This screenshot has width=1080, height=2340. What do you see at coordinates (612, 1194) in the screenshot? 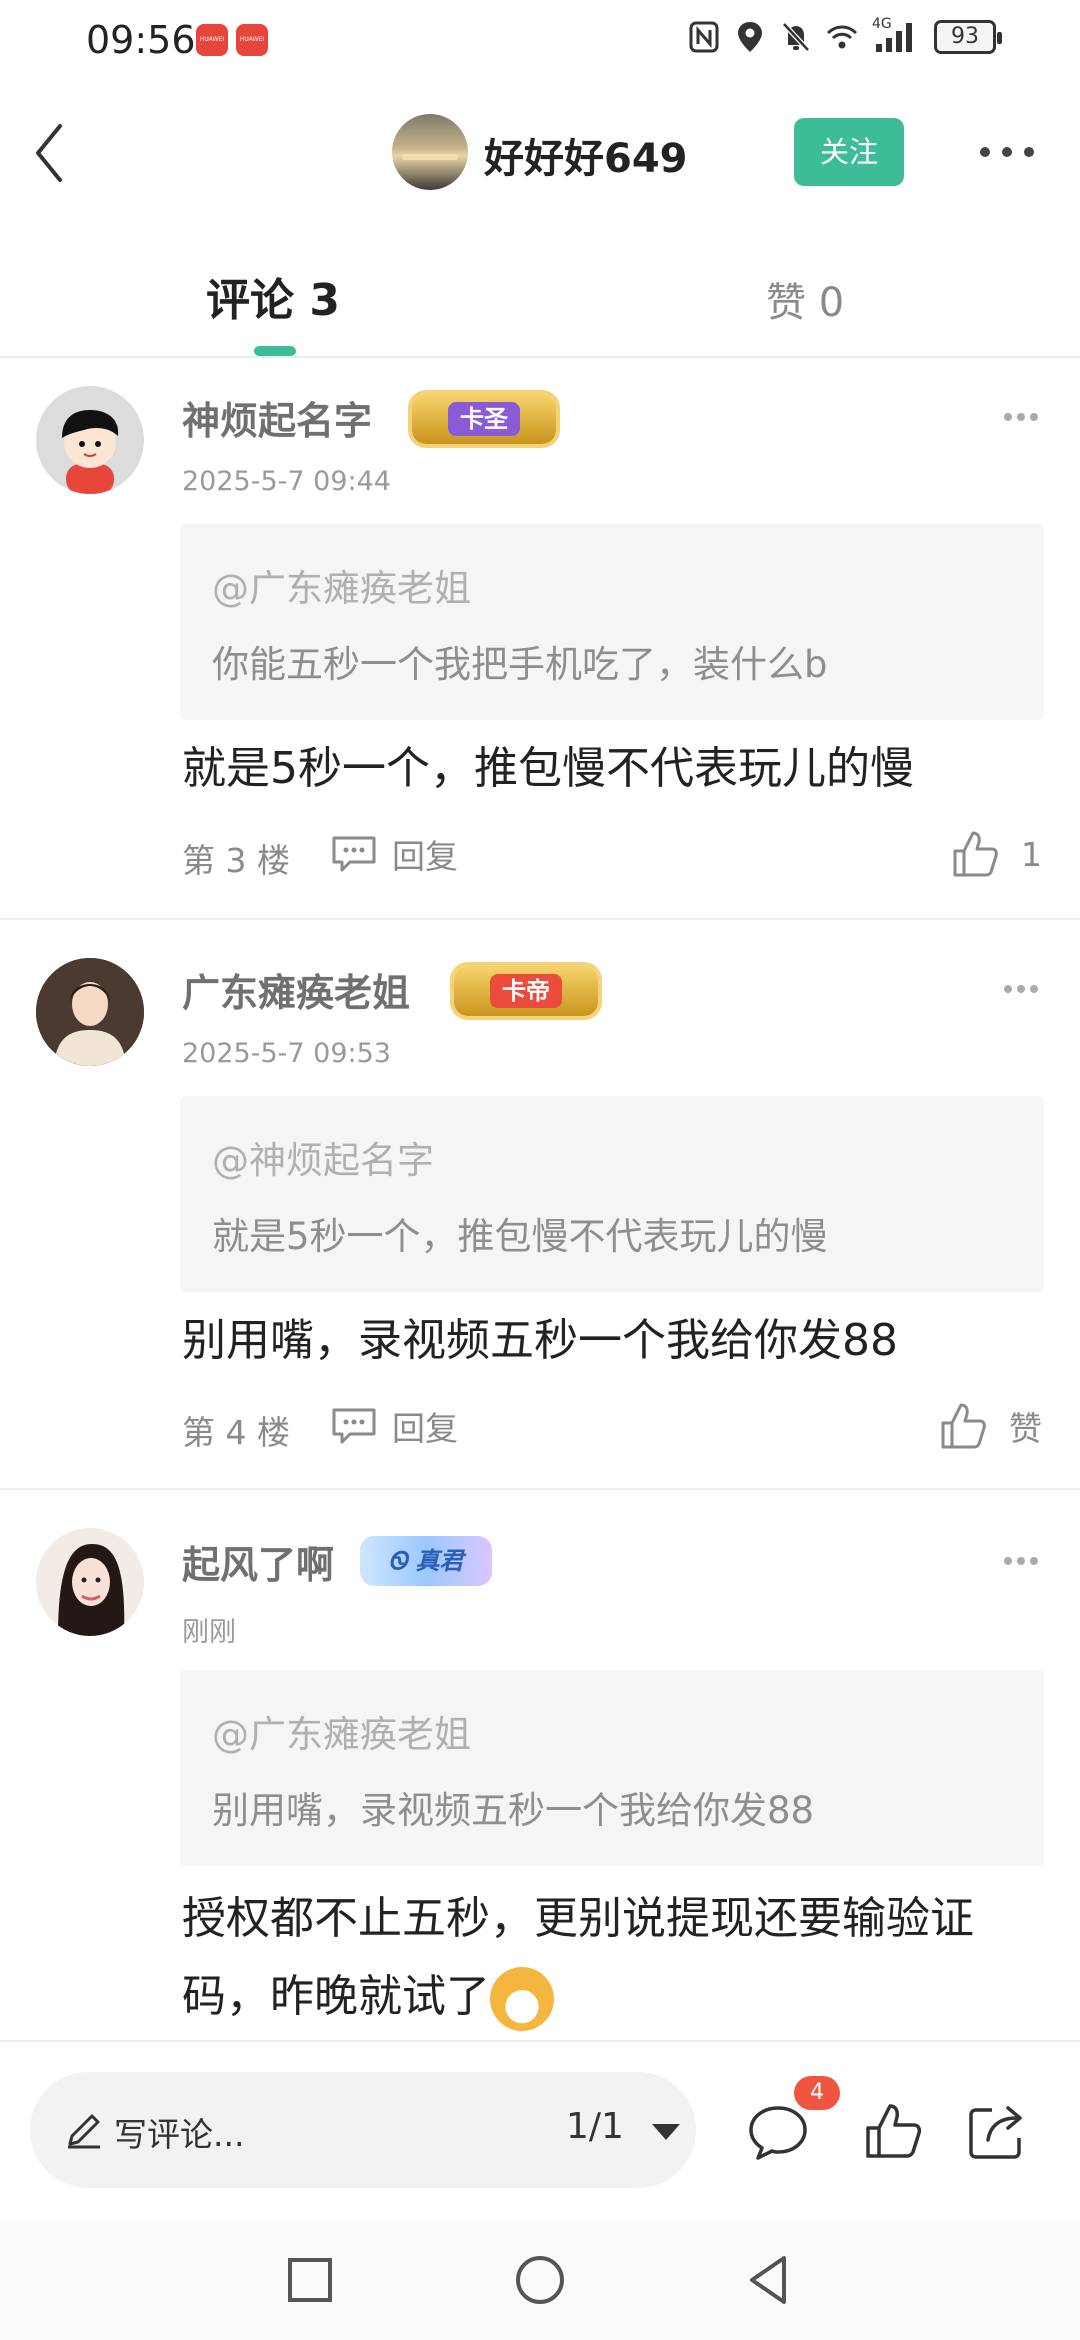
I see `quoted-comment: @神烦起名字 就是5秒一个，推包慢不代表玩儿的慢` at bounding box center [612, 1194].